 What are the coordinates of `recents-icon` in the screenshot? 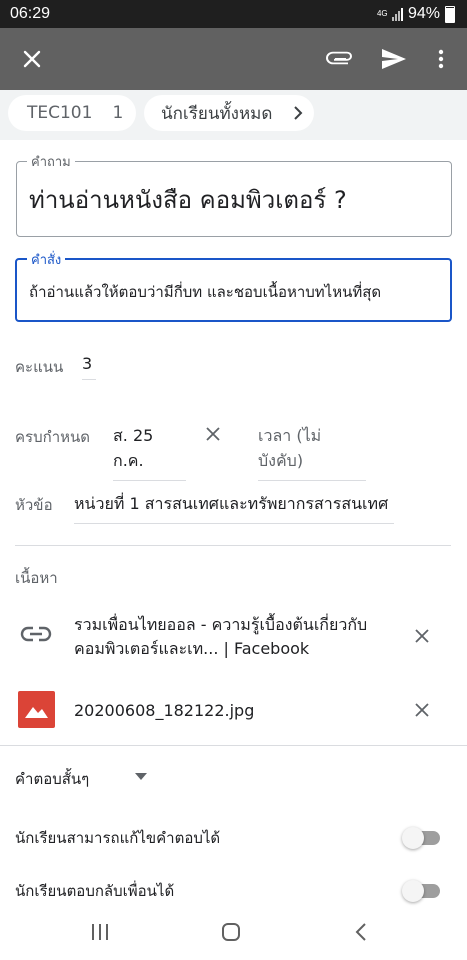 It's located at (100, 932).